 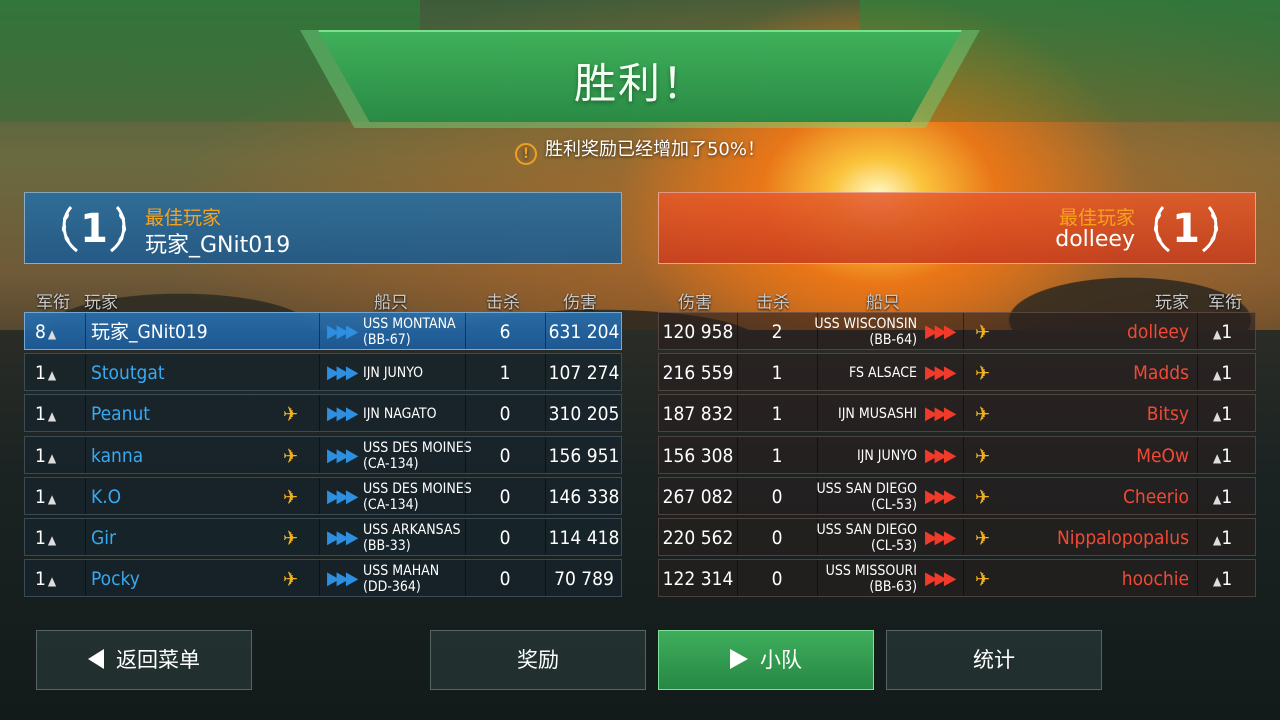 I want to click on header-player-left: 玩家, so click(x=101, y=303).